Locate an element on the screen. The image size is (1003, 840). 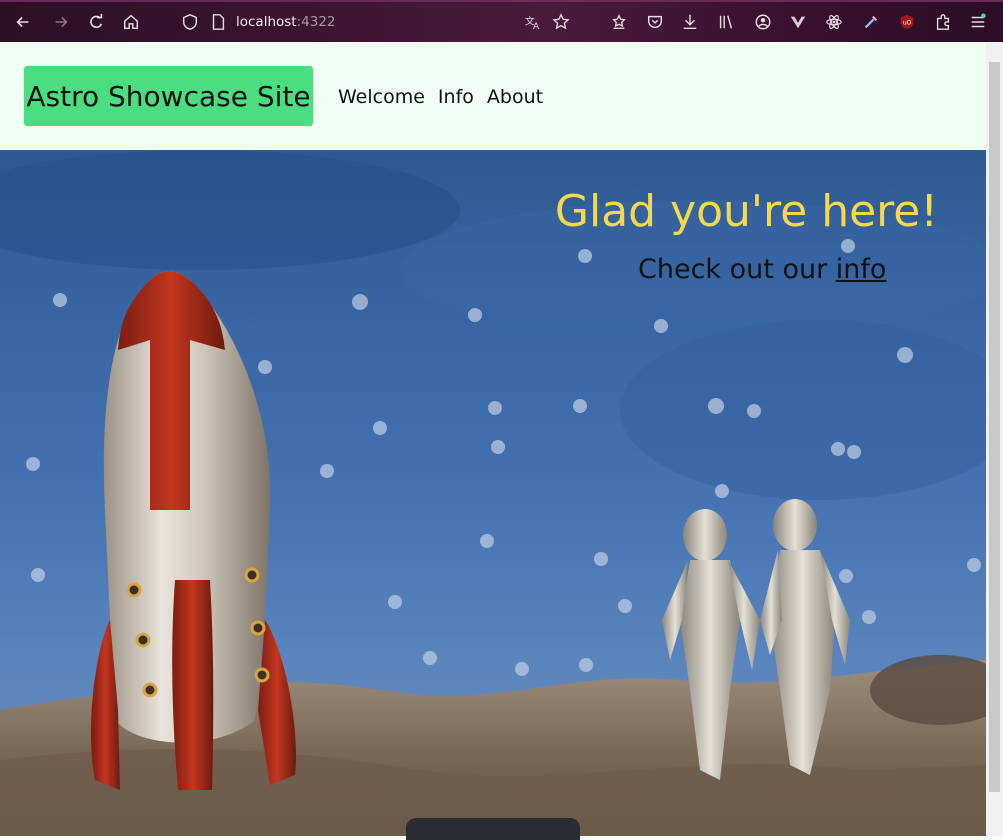
download-icon is located at coordinates (690, 22).